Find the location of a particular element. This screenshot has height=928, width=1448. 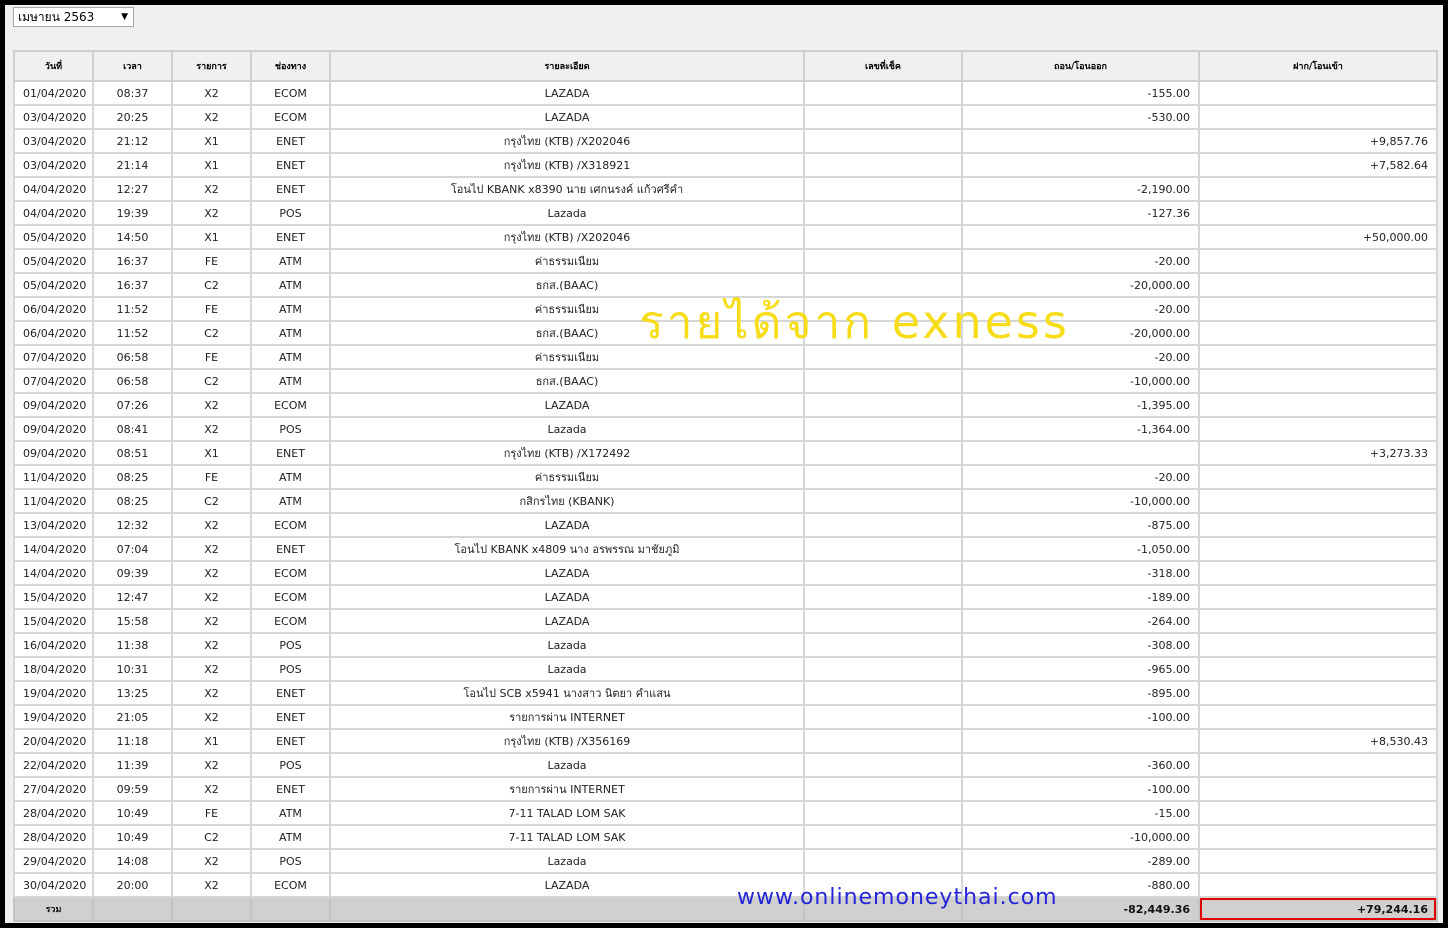

total-label: รวม is located at coordinates (53, 909).